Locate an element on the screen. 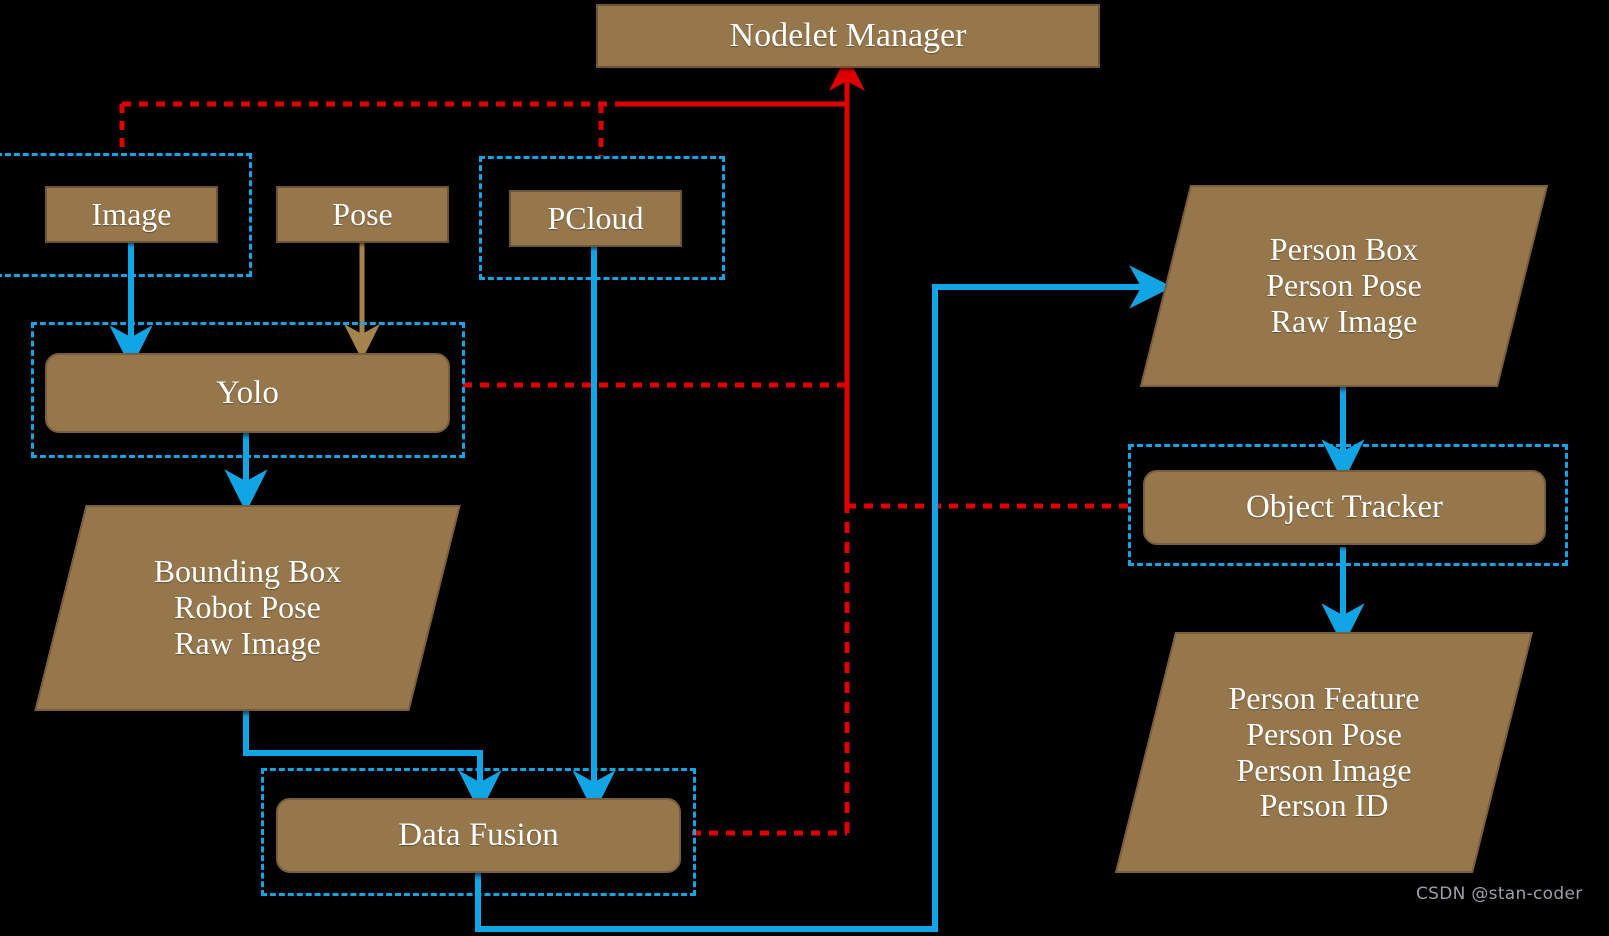 The image size is (1609, 936). node-person-box-data-label: Person Box Person Pose Raw Image is located at coordinates (1344, 285).